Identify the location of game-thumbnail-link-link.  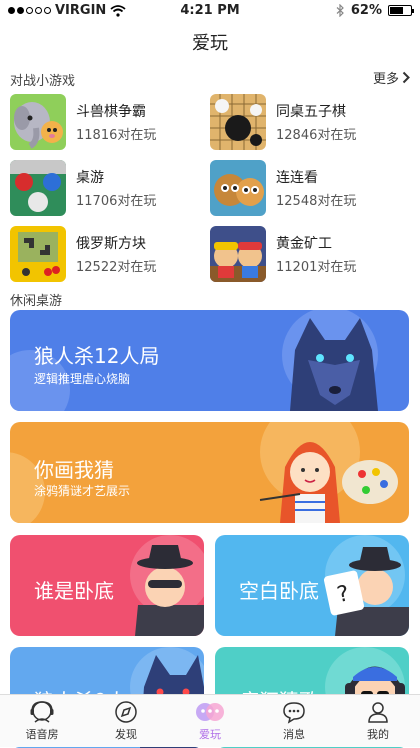
(238, 188).